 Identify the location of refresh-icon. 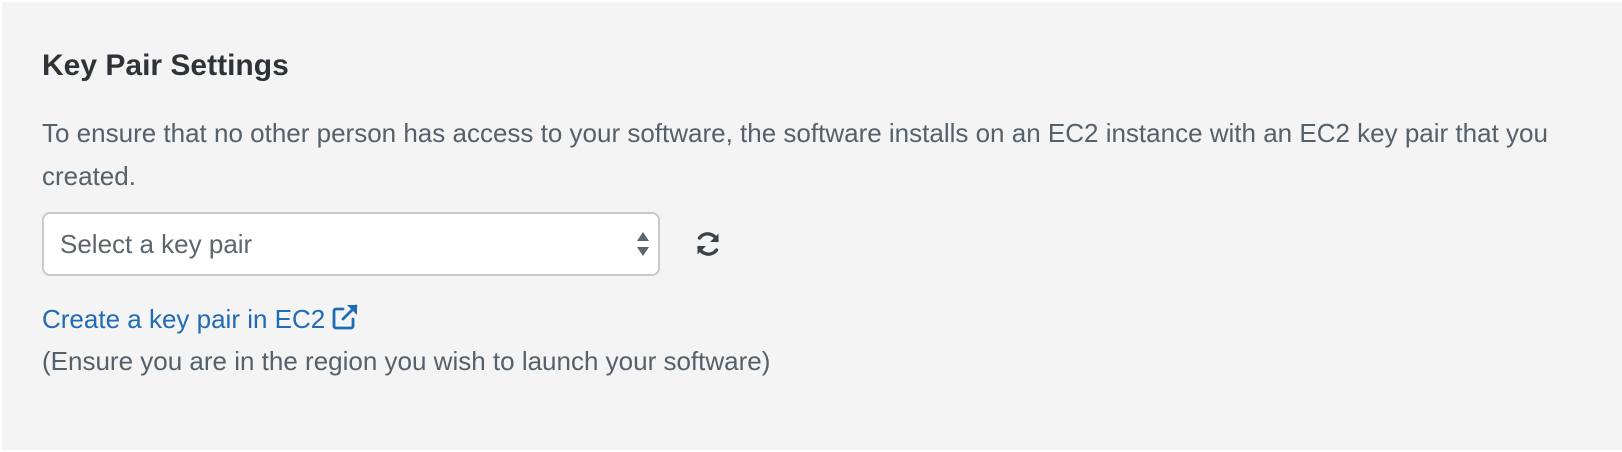
(708, 244).